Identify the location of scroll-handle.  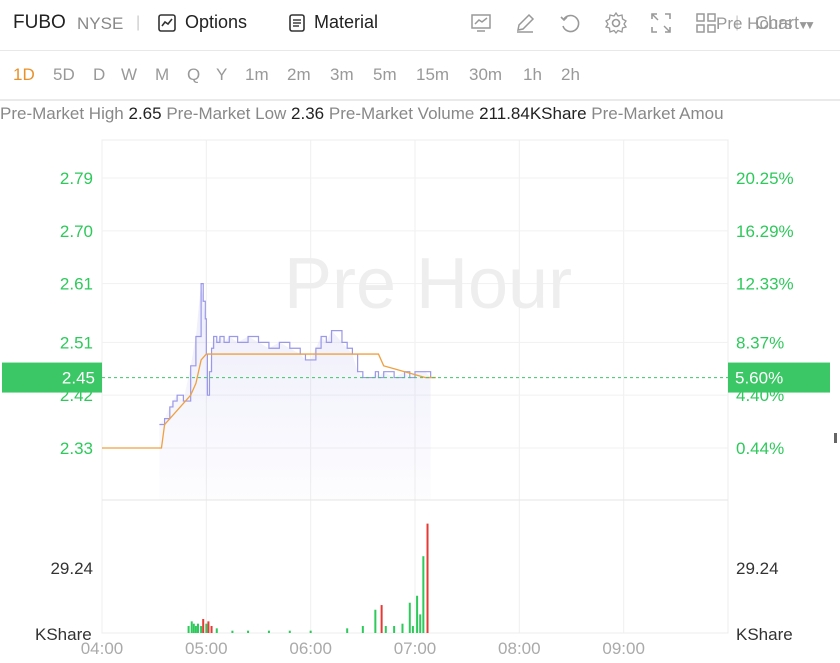
(835, 438).